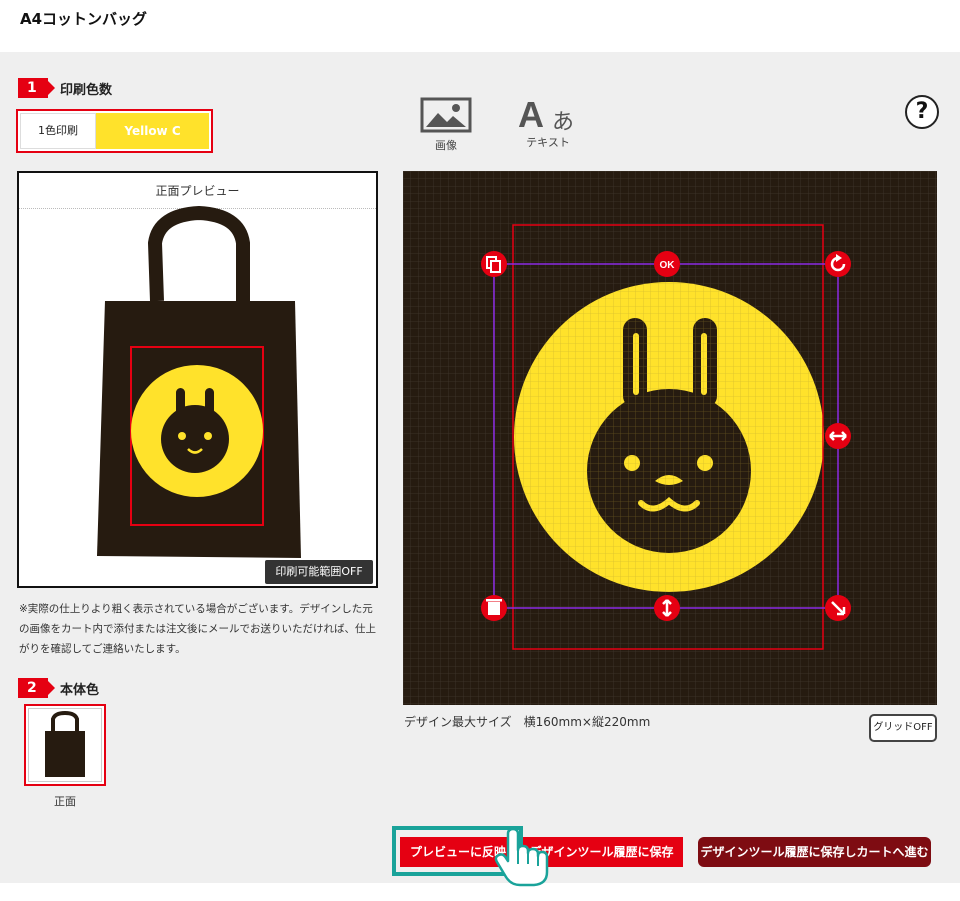  Describe the element at coordinates (84, 19) in the screenshot. I see `page-title: A4コットンバッグ` at that location.